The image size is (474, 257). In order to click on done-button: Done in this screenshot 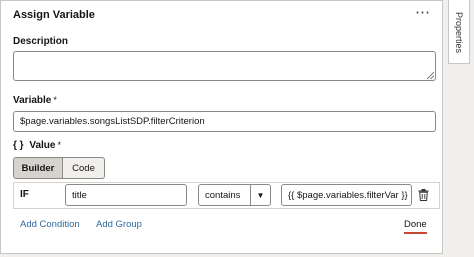, I will do `click(415, 226)`.